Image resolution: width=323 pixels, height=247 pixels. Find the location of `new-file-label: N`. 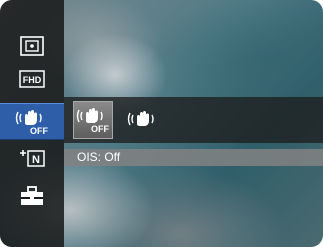

new-file-label: N is located at coordinates (36, 160).